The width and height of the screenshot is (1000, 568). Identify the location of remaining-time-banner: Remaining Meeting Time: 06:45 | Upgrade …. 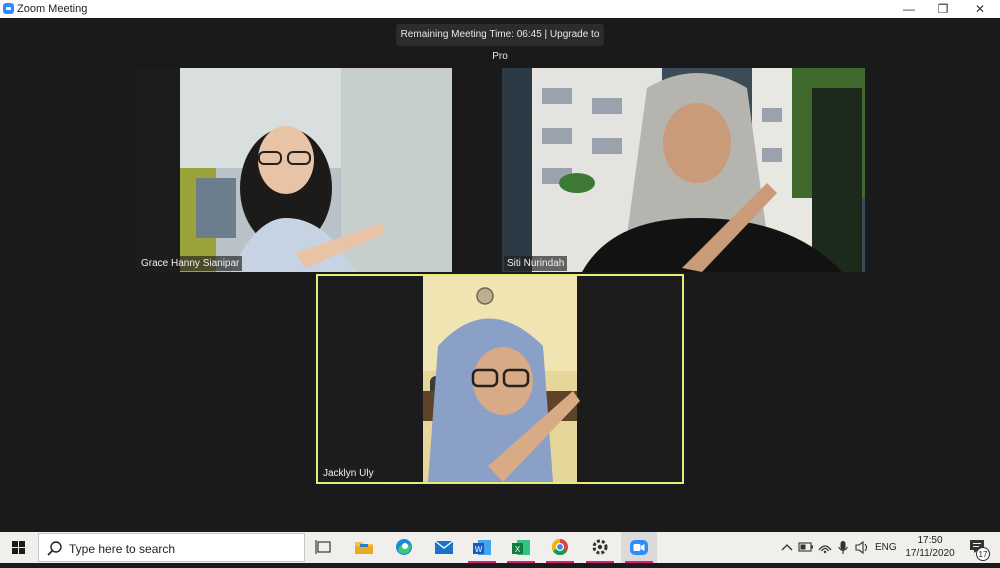
(500, 43).